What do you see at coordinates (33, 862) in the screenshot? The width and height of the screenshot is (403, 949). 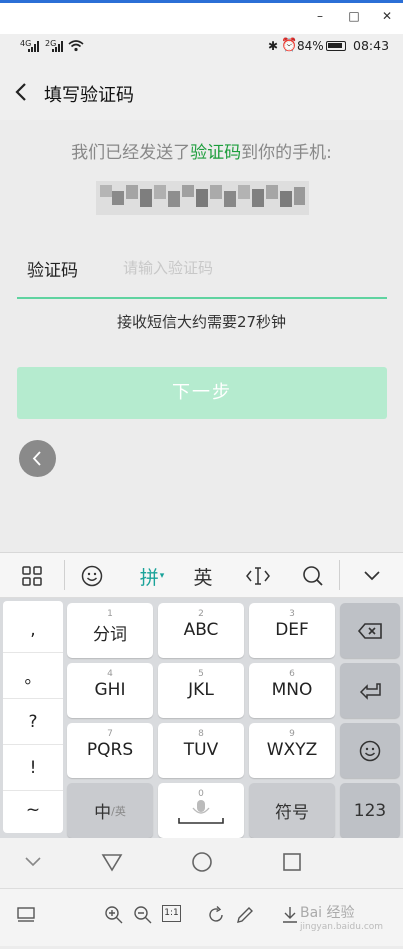 I see `chevron-down-icon` at bounding box center [33, 862].